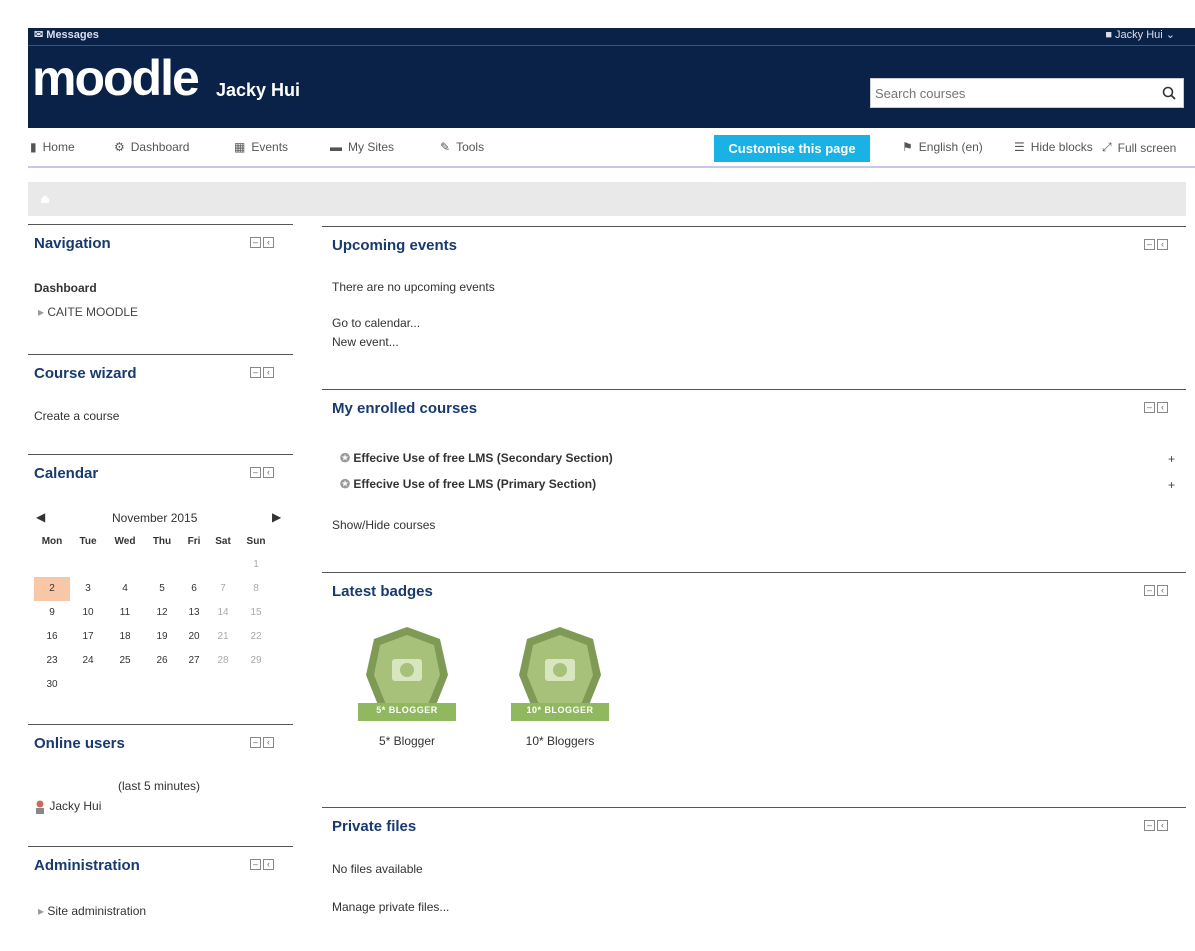  I want to click on calendar-day: 19, so click(162, 637).